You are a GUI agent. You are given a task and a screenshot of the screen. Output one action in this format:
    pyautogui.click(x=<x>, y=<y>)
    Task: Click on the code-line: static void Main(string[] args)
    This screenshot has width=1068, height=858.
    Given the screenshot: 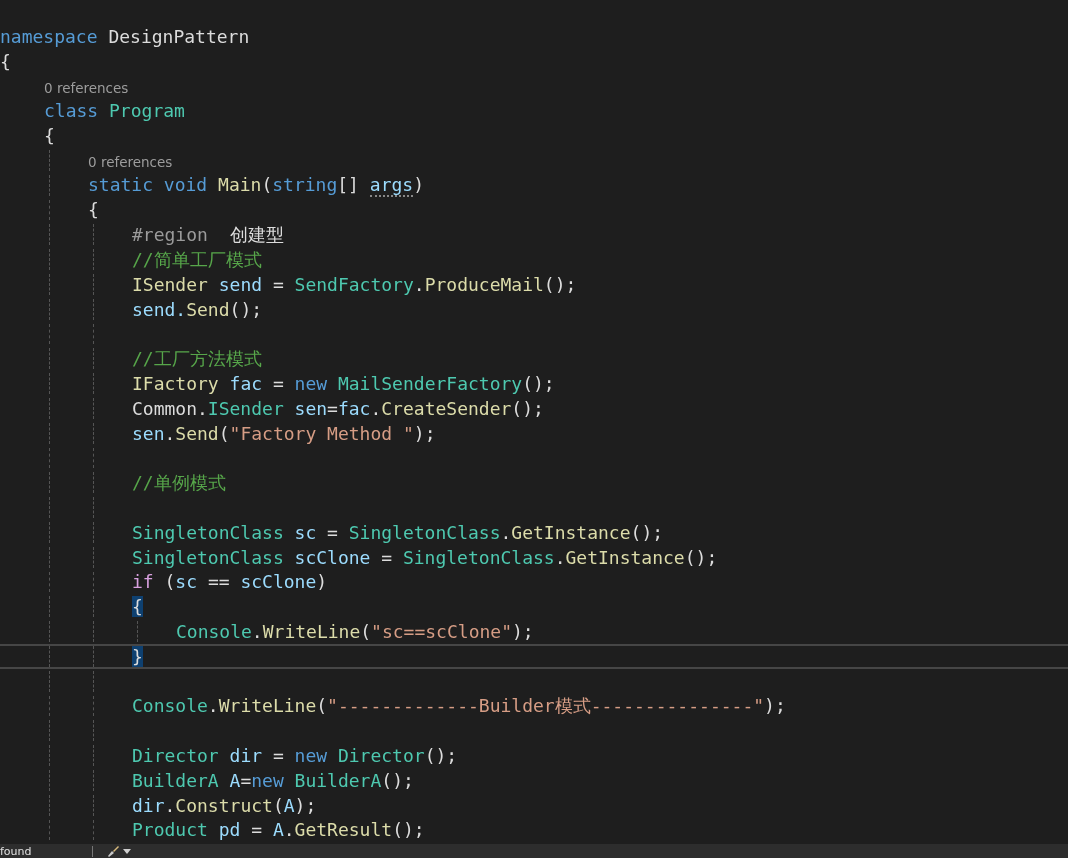 What is the action you would take?
    pyautogui.click(x=256, y=185)
    